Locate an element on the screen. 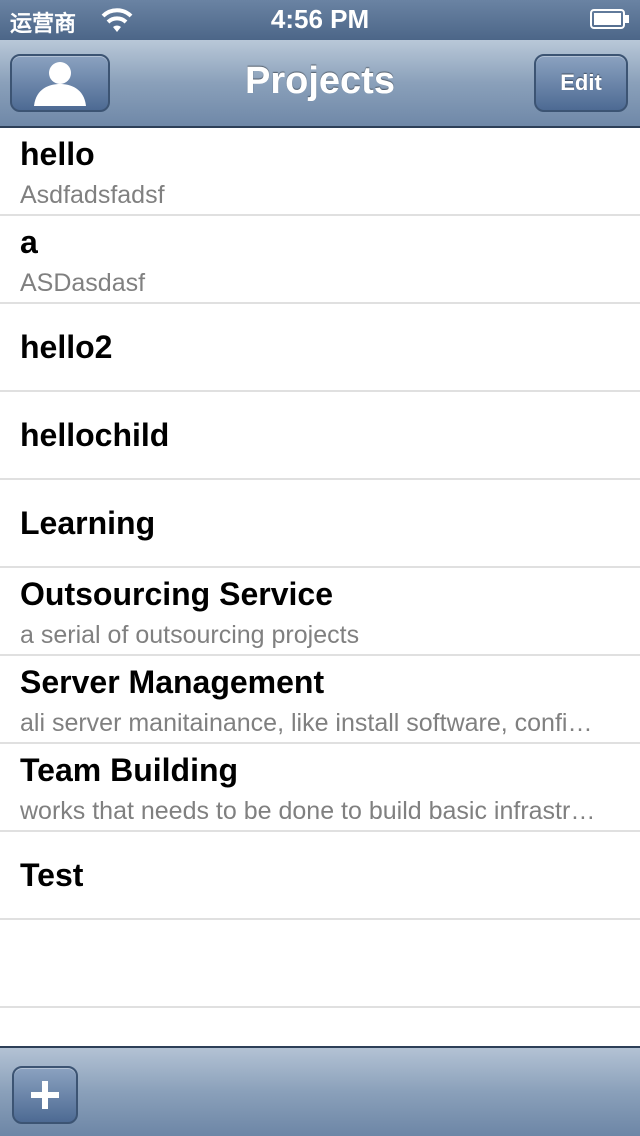  add-project-button is located at coordinates (45, 1095).